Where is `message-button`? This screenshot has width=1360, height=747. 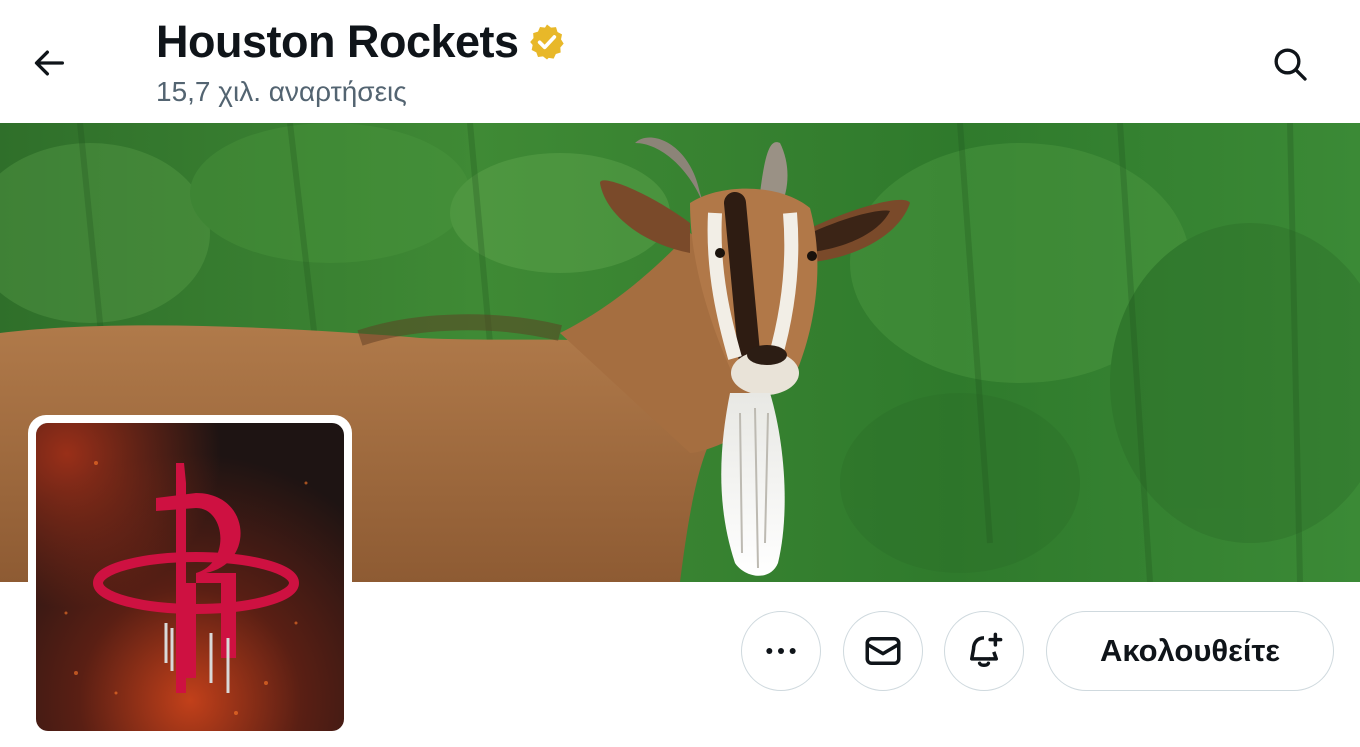 message-button is located at coordinates (883, 651).